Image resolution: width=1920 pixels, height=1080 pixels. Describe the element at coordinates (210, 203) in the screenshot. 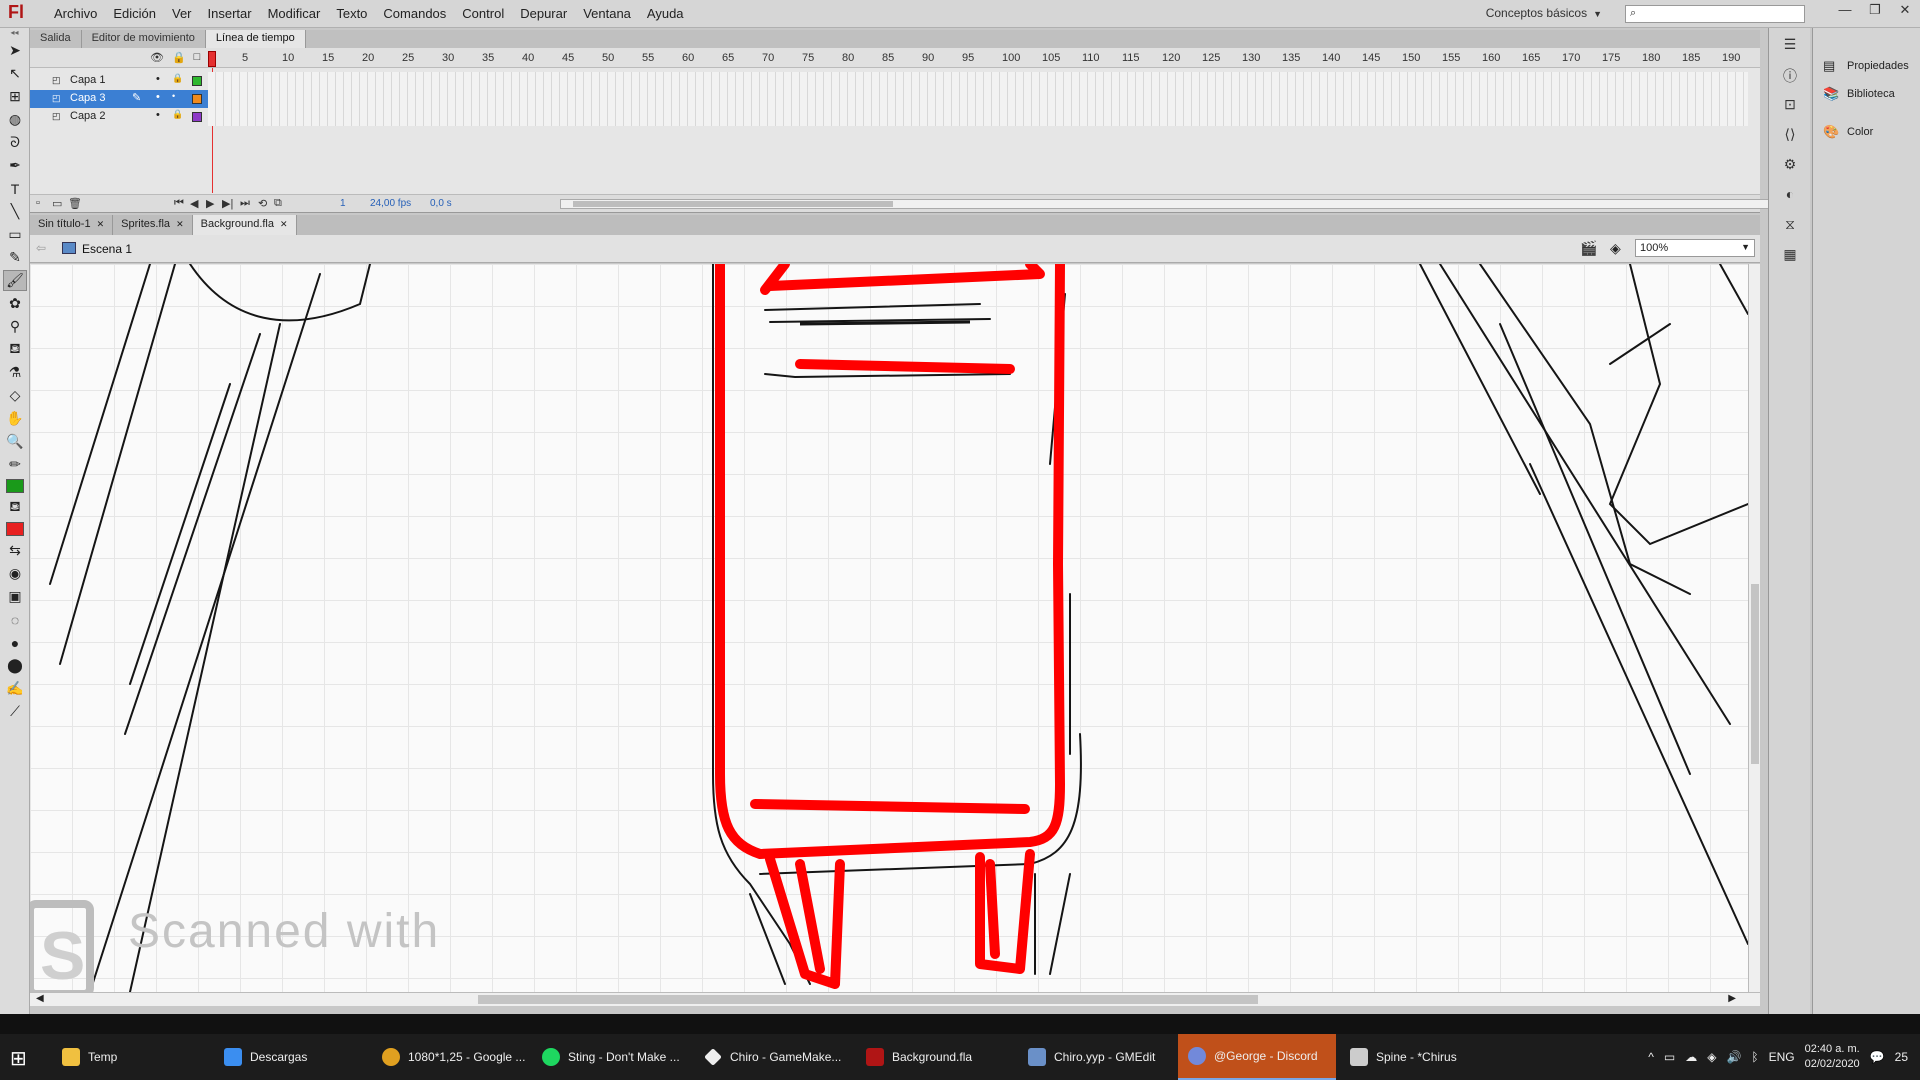

I see `play-icon: ▶` at that location.